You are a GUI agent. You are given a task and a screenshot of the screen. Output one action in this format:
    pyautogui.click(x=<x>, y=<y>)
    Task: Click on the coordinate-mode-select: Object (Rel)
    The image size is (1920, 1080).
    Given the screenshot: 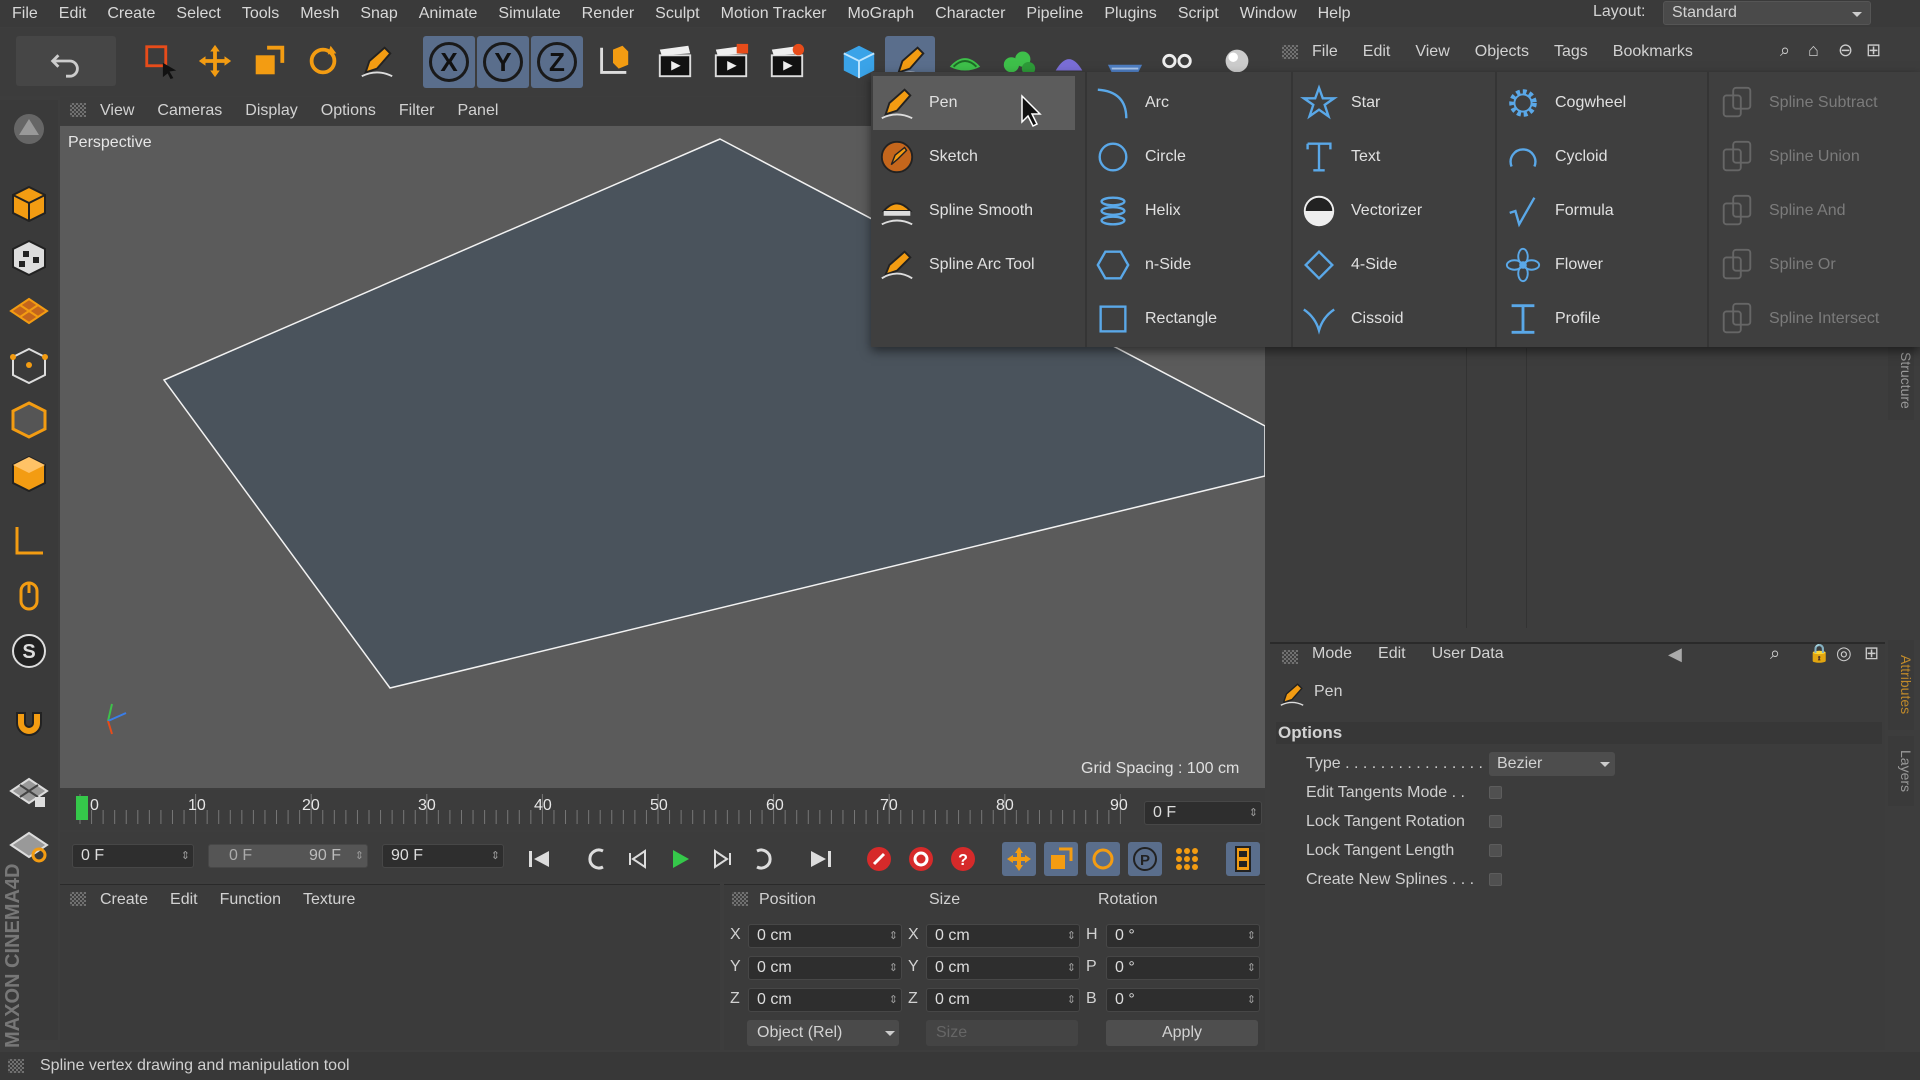 What is the action you would take?
    pyautogui.click(x=823, y=1033)
    